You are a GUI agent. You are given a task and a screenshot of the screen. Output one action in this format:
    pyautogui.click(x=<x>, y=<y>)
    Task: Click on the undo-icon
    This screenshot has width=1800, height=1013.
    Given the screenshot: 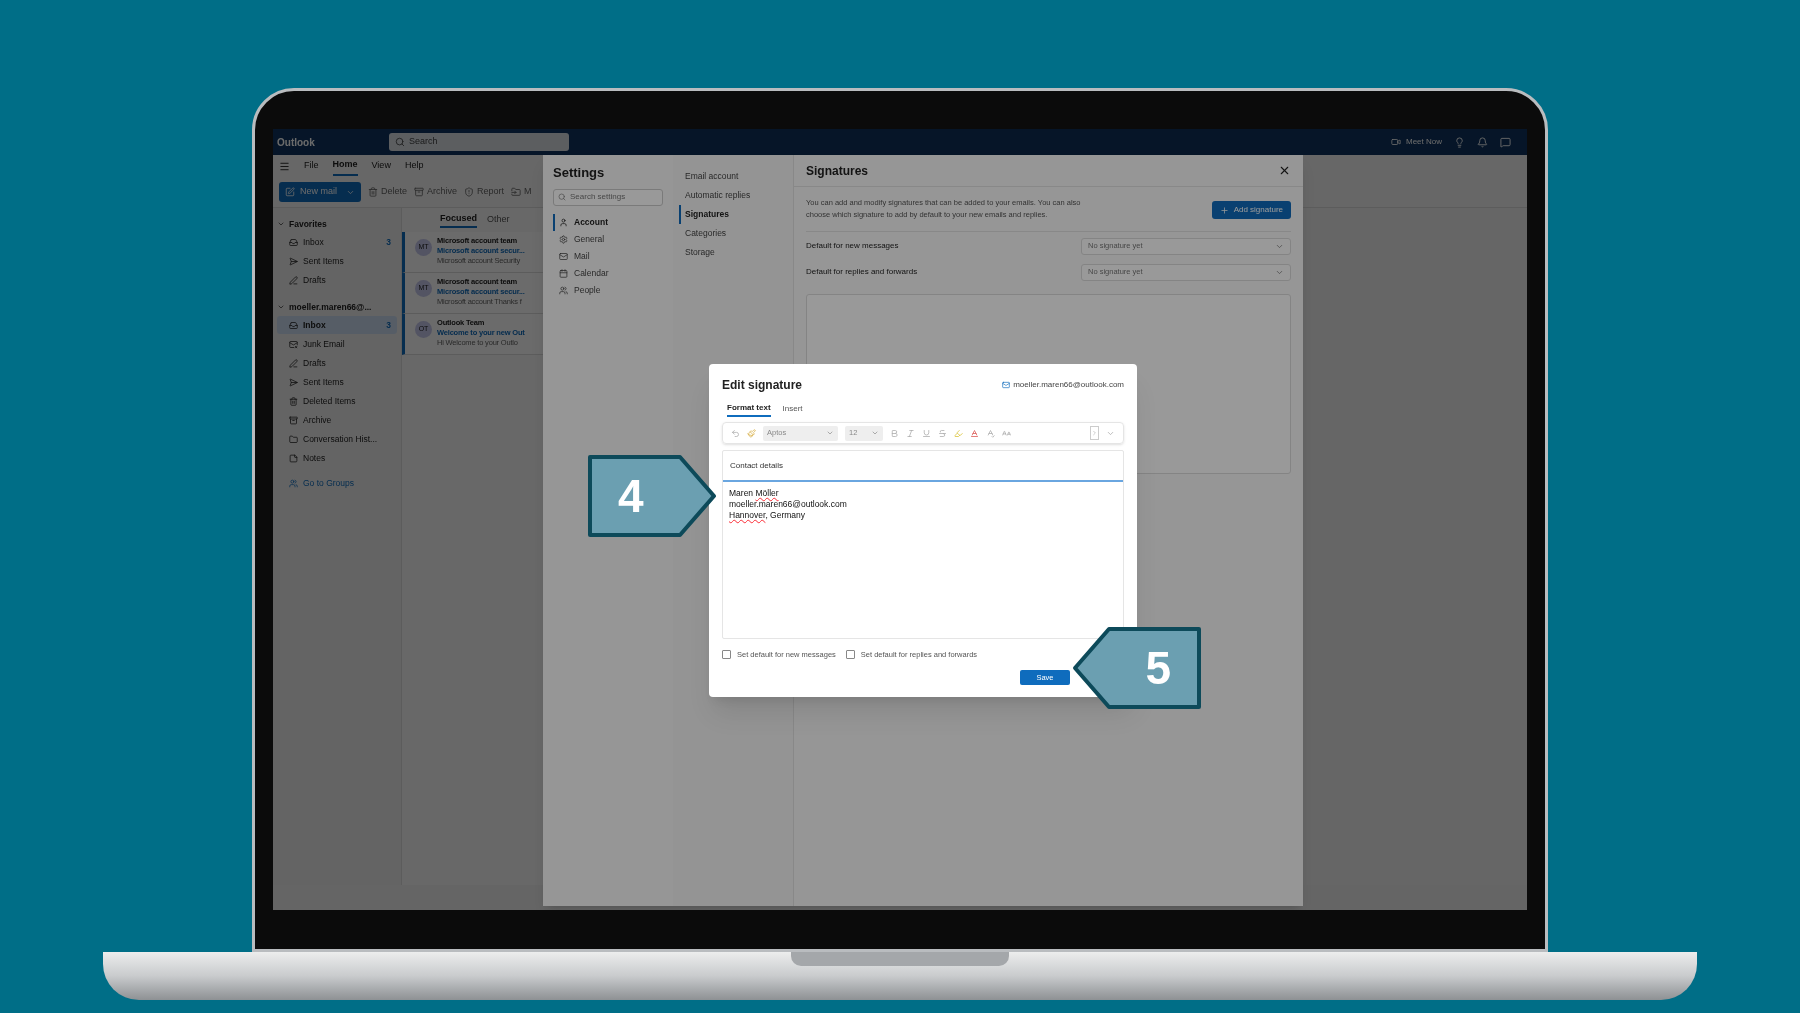 What is the action you would take?
    pyautogui.click(x=735, y=433)
    